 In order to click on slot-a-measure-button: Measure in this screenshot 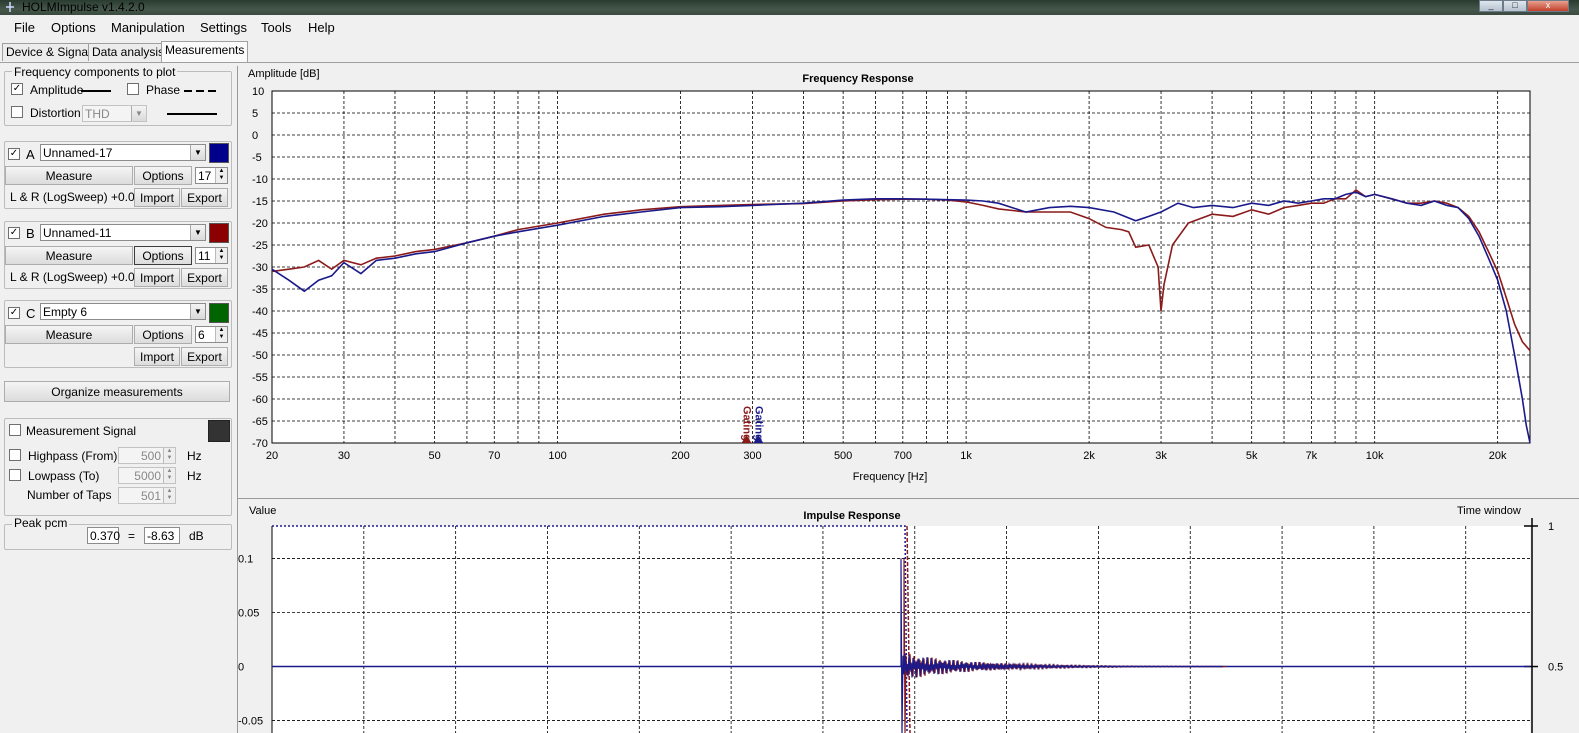, I will do `click(69, 175)`.